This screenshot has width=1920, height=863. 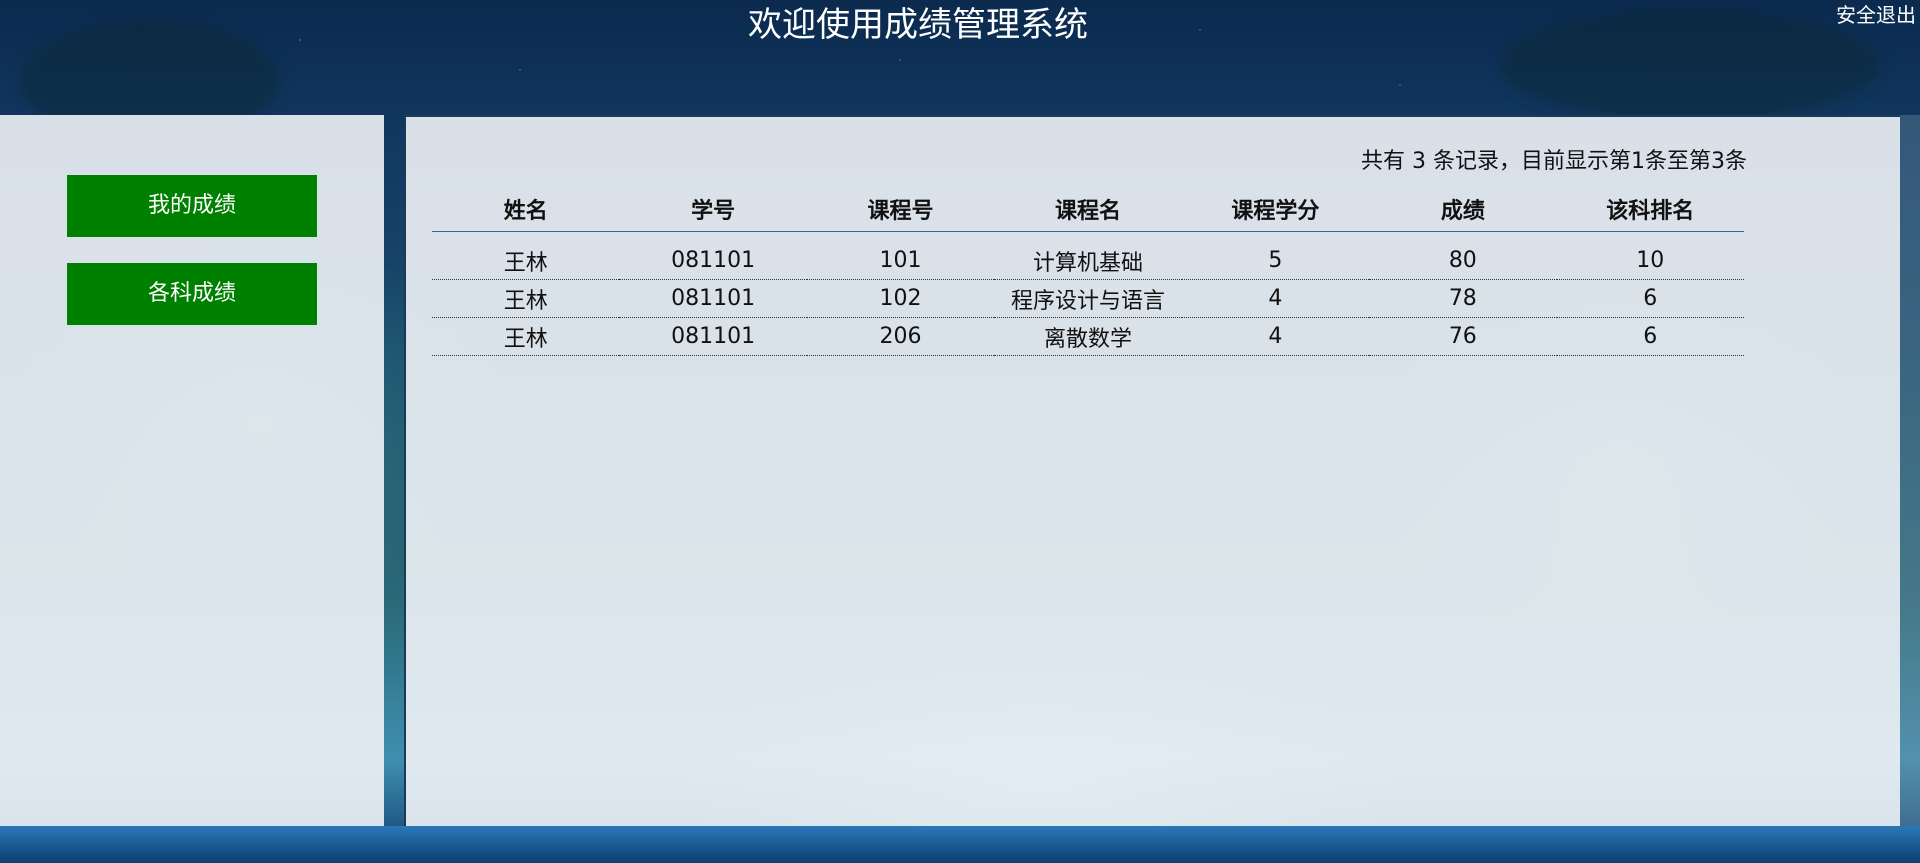 What do you see at coordinates (526, 209) in the screenshot?
I see `column-header-name: 姓名` at bounding box center [526, 209].